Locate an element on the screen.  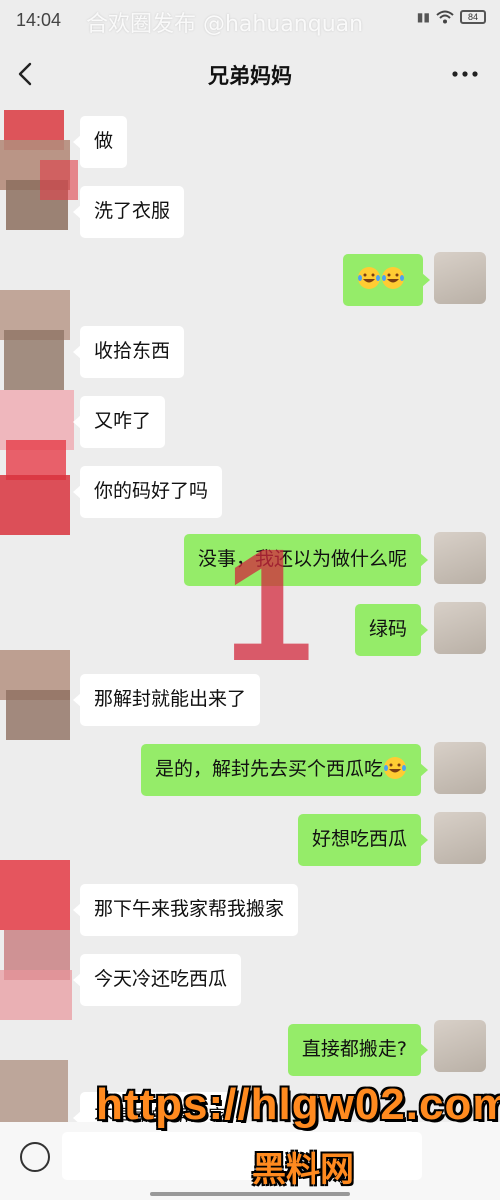
message-bubble-self: 是的，解封先去买个西瓜吃 is located at coordinates (284, 770).